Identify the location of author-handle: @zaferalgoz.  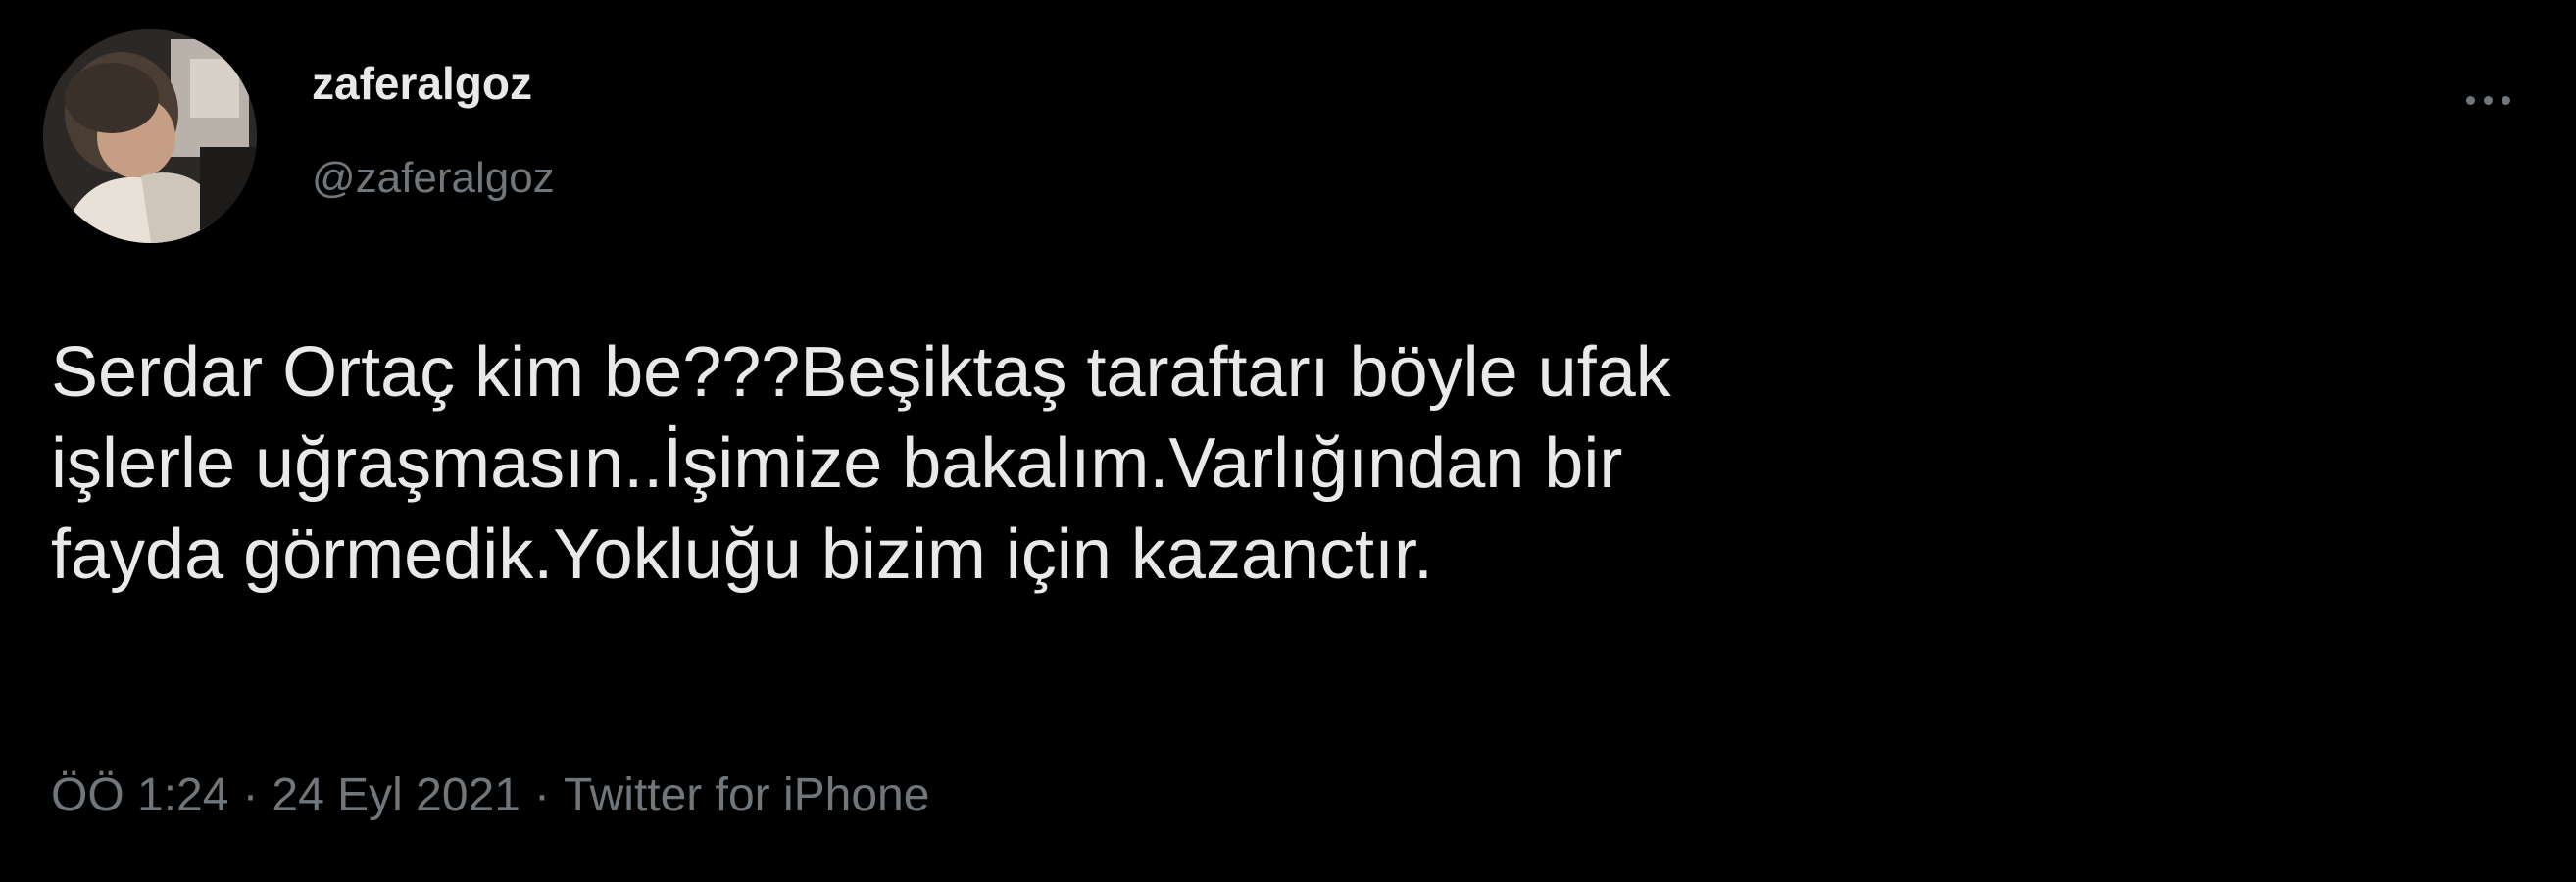
(433, 178).